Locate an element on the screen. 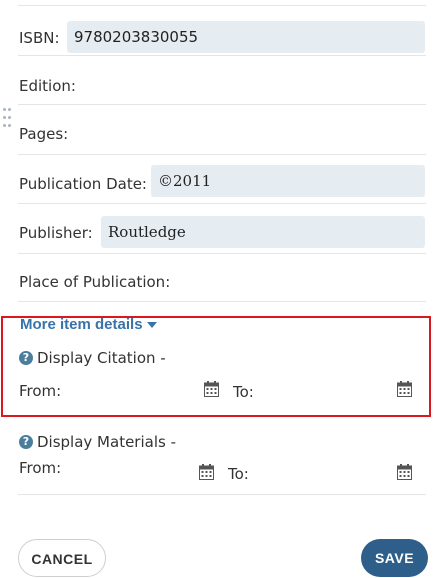 This screenshot has height=578, width=442. place-of-publication-label: Place of Publication: is located at coordinates (95, 282).